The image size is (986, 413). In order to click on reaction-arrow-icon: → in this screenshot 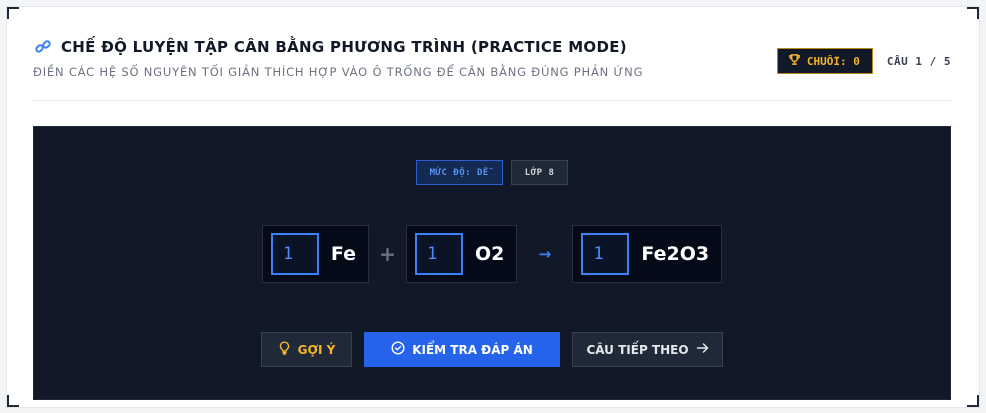, I will do `click(545, 254)`.